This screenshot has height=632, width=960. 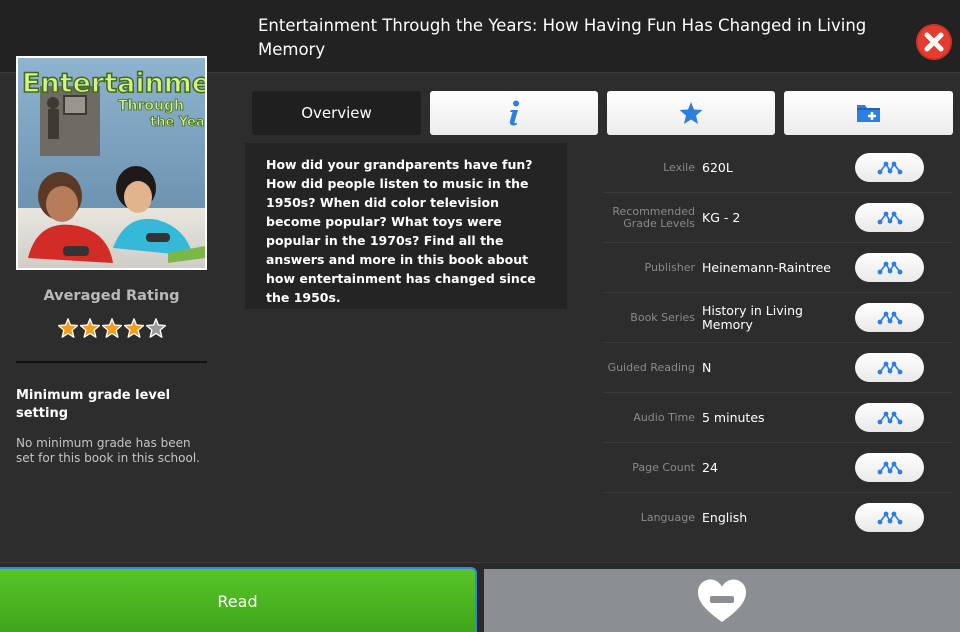 What do you see at coordinates (177, 122) in the screenshot?
I see `cover-title-line3: the Years` at bounding box center [177, 122].